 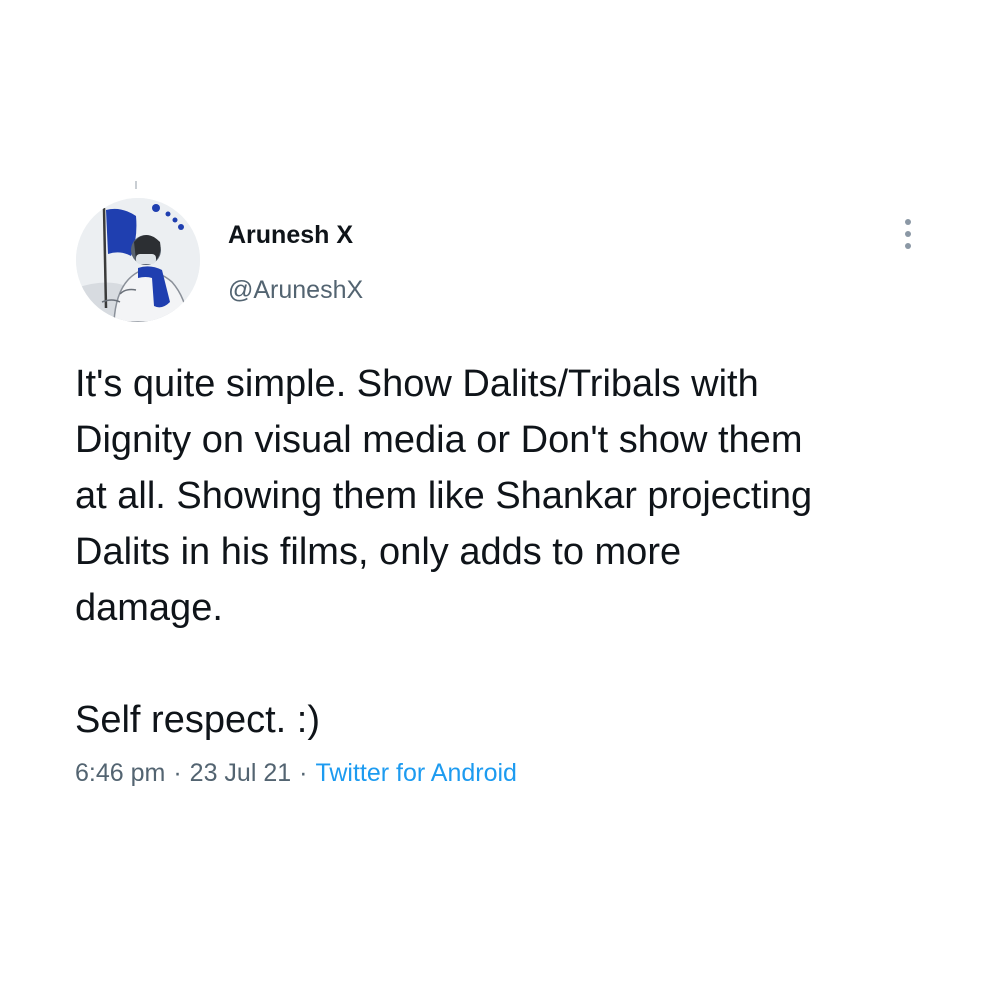 I want to click on tweet-date: 23 Jul 21, so click(x=240, y=773).